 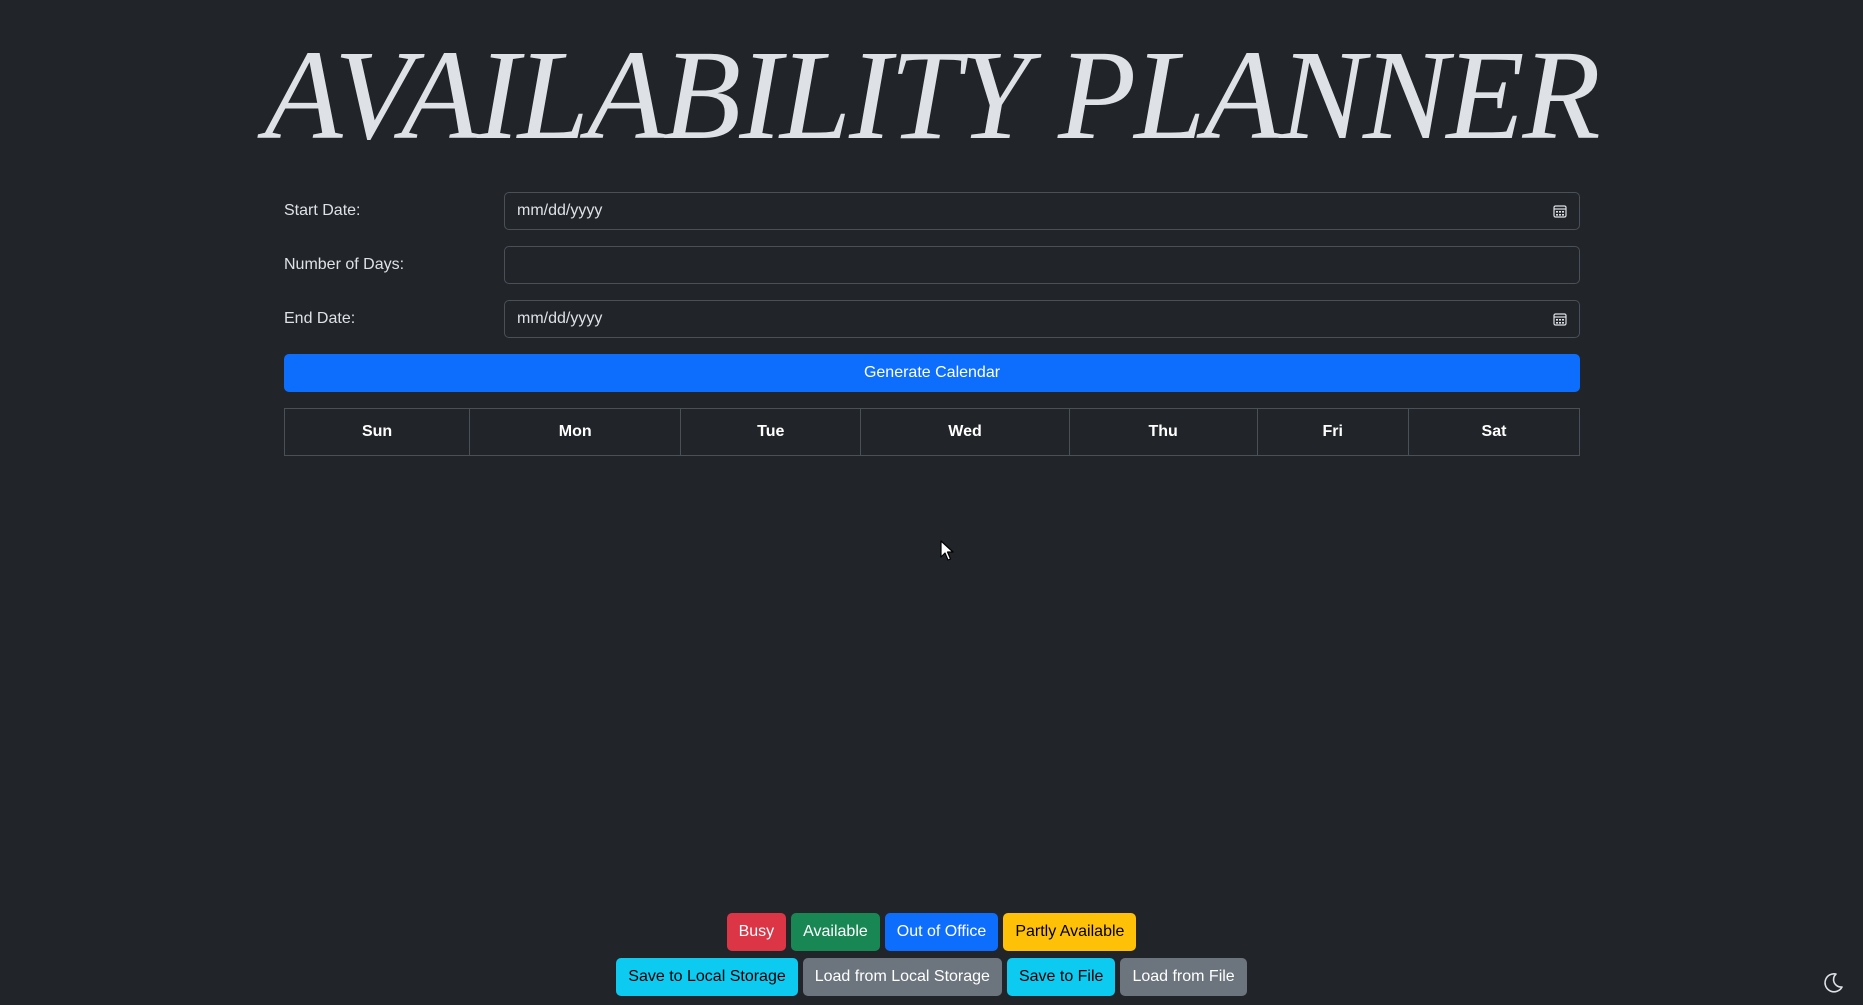 What do you see at coordinates (1042, 319) in the screenshot?
I see `end-date-input: mm/dd/yyyy` at bounding box center [1042, 319].